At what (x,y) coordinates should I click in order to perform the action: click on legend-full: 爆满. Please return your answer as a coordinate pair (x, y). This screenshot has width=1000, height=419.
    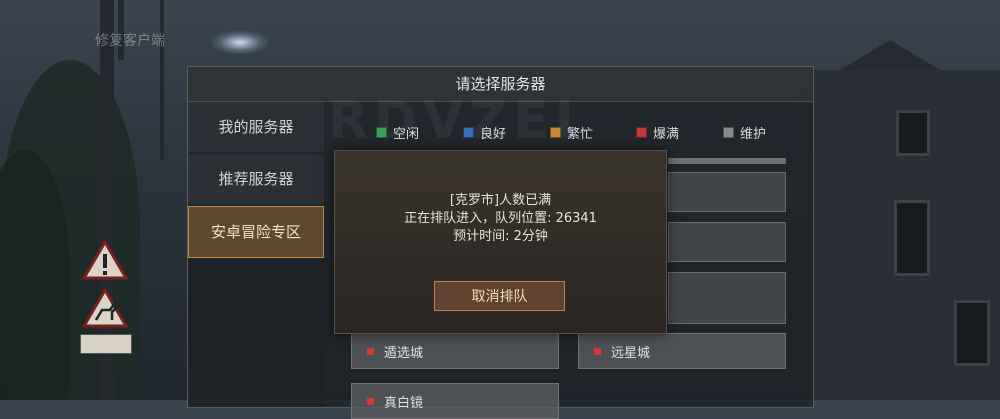
    Looking at the image, I should click on (657, 132).